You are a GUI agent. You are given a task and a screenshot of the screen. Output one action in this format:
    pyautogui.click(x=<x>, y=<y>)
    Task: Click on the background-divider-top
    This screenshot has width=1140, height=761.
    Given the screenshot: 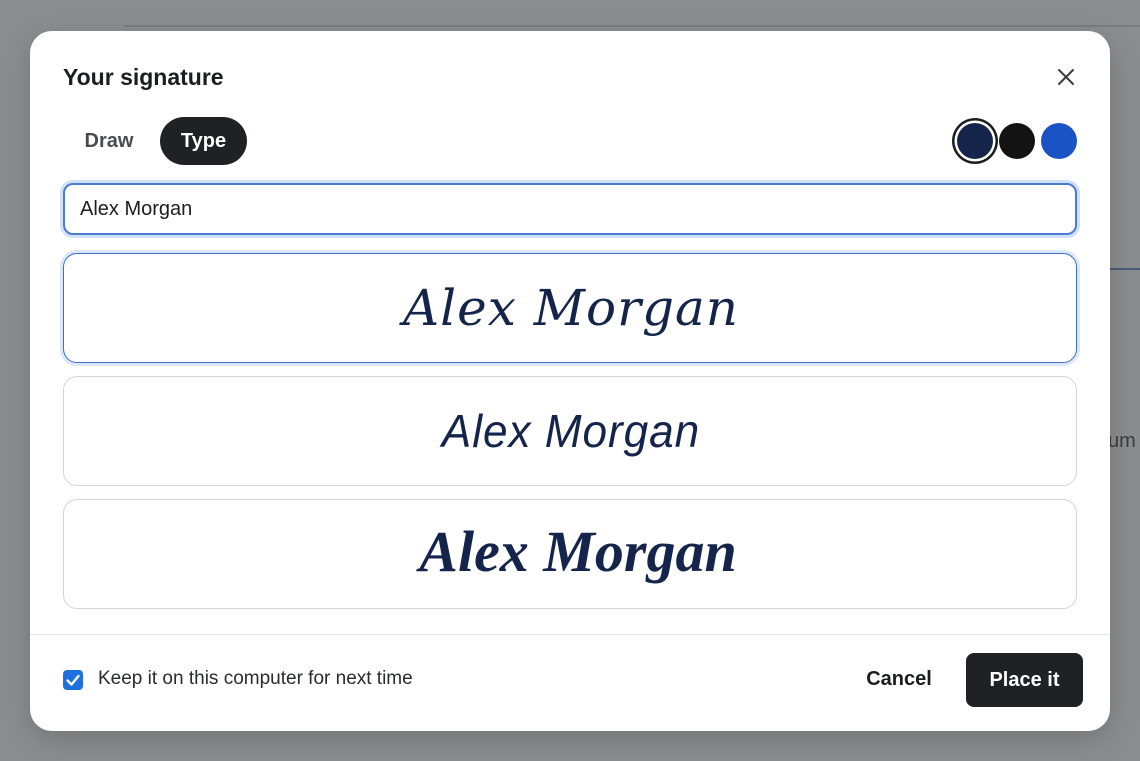 What is the action you would take?
    pyautogui.click(x=632, y=26)
    